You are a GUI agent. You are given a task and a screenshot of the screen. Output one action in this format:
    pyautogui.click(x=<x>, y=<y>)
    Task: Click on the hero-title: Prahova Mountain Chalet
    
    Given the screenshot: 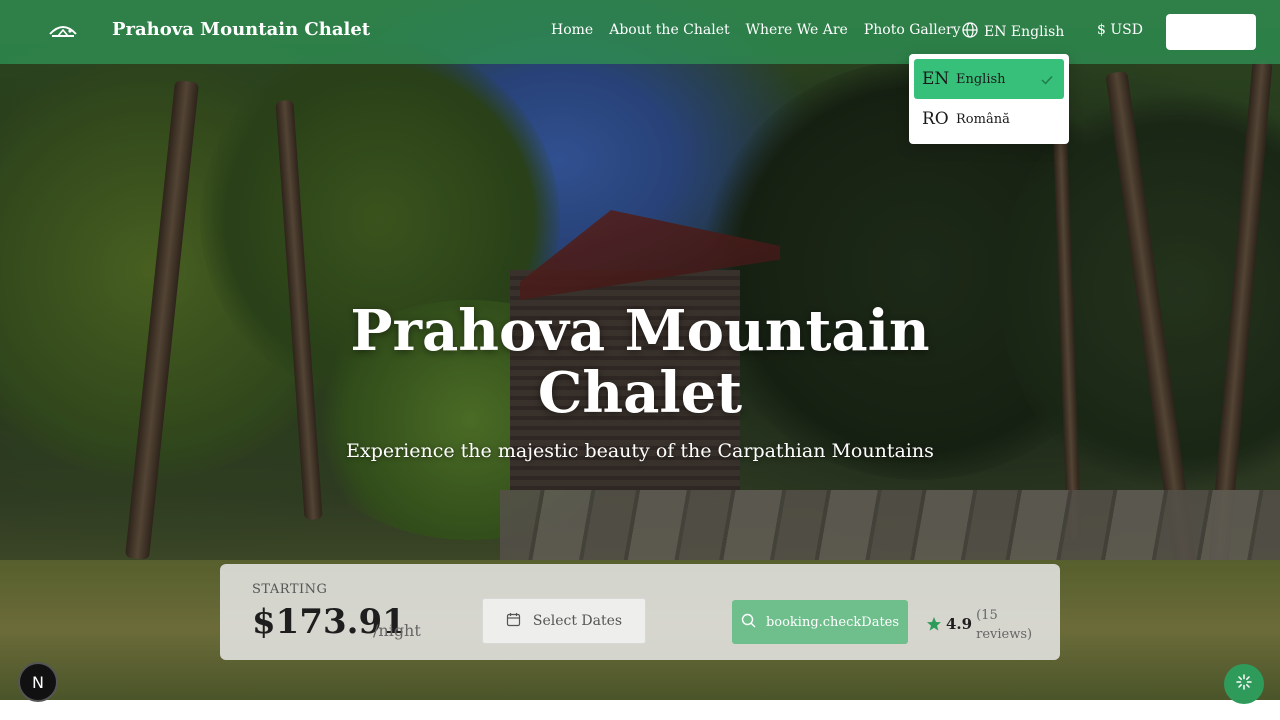 What is the action you would take?
    pyautogui.click(x=640, y=362)
    